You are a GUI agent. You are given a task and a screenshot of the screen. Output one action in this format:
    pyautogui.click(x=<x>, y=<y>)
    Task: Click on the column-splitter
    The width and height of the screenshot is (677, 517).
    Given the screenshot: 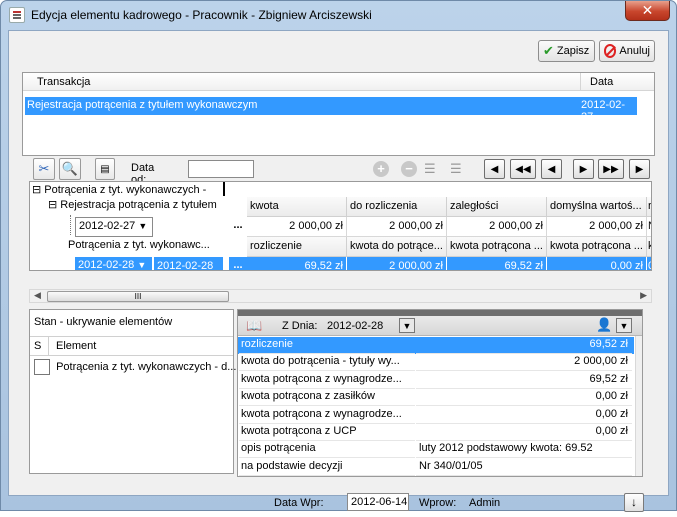 What is the action you would take?
    pyautogui.click(x=224, y=189)
    